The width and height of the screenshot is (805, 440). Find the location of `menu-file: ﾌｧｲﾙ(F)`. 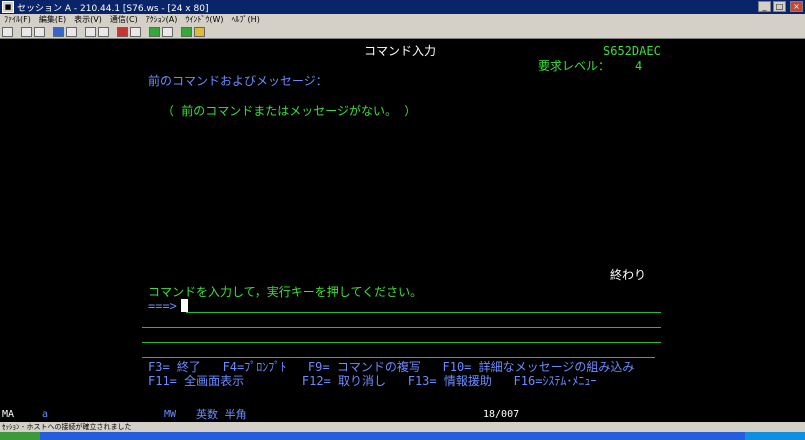

menu-file: ﾌｧｲﾙ(F) is located at coordinates (17, 19).